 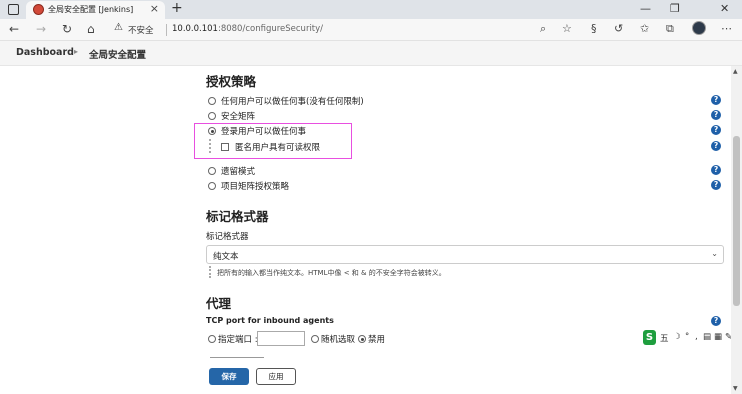 I want to click on window-menu-icon, so click(x=13, y=9).